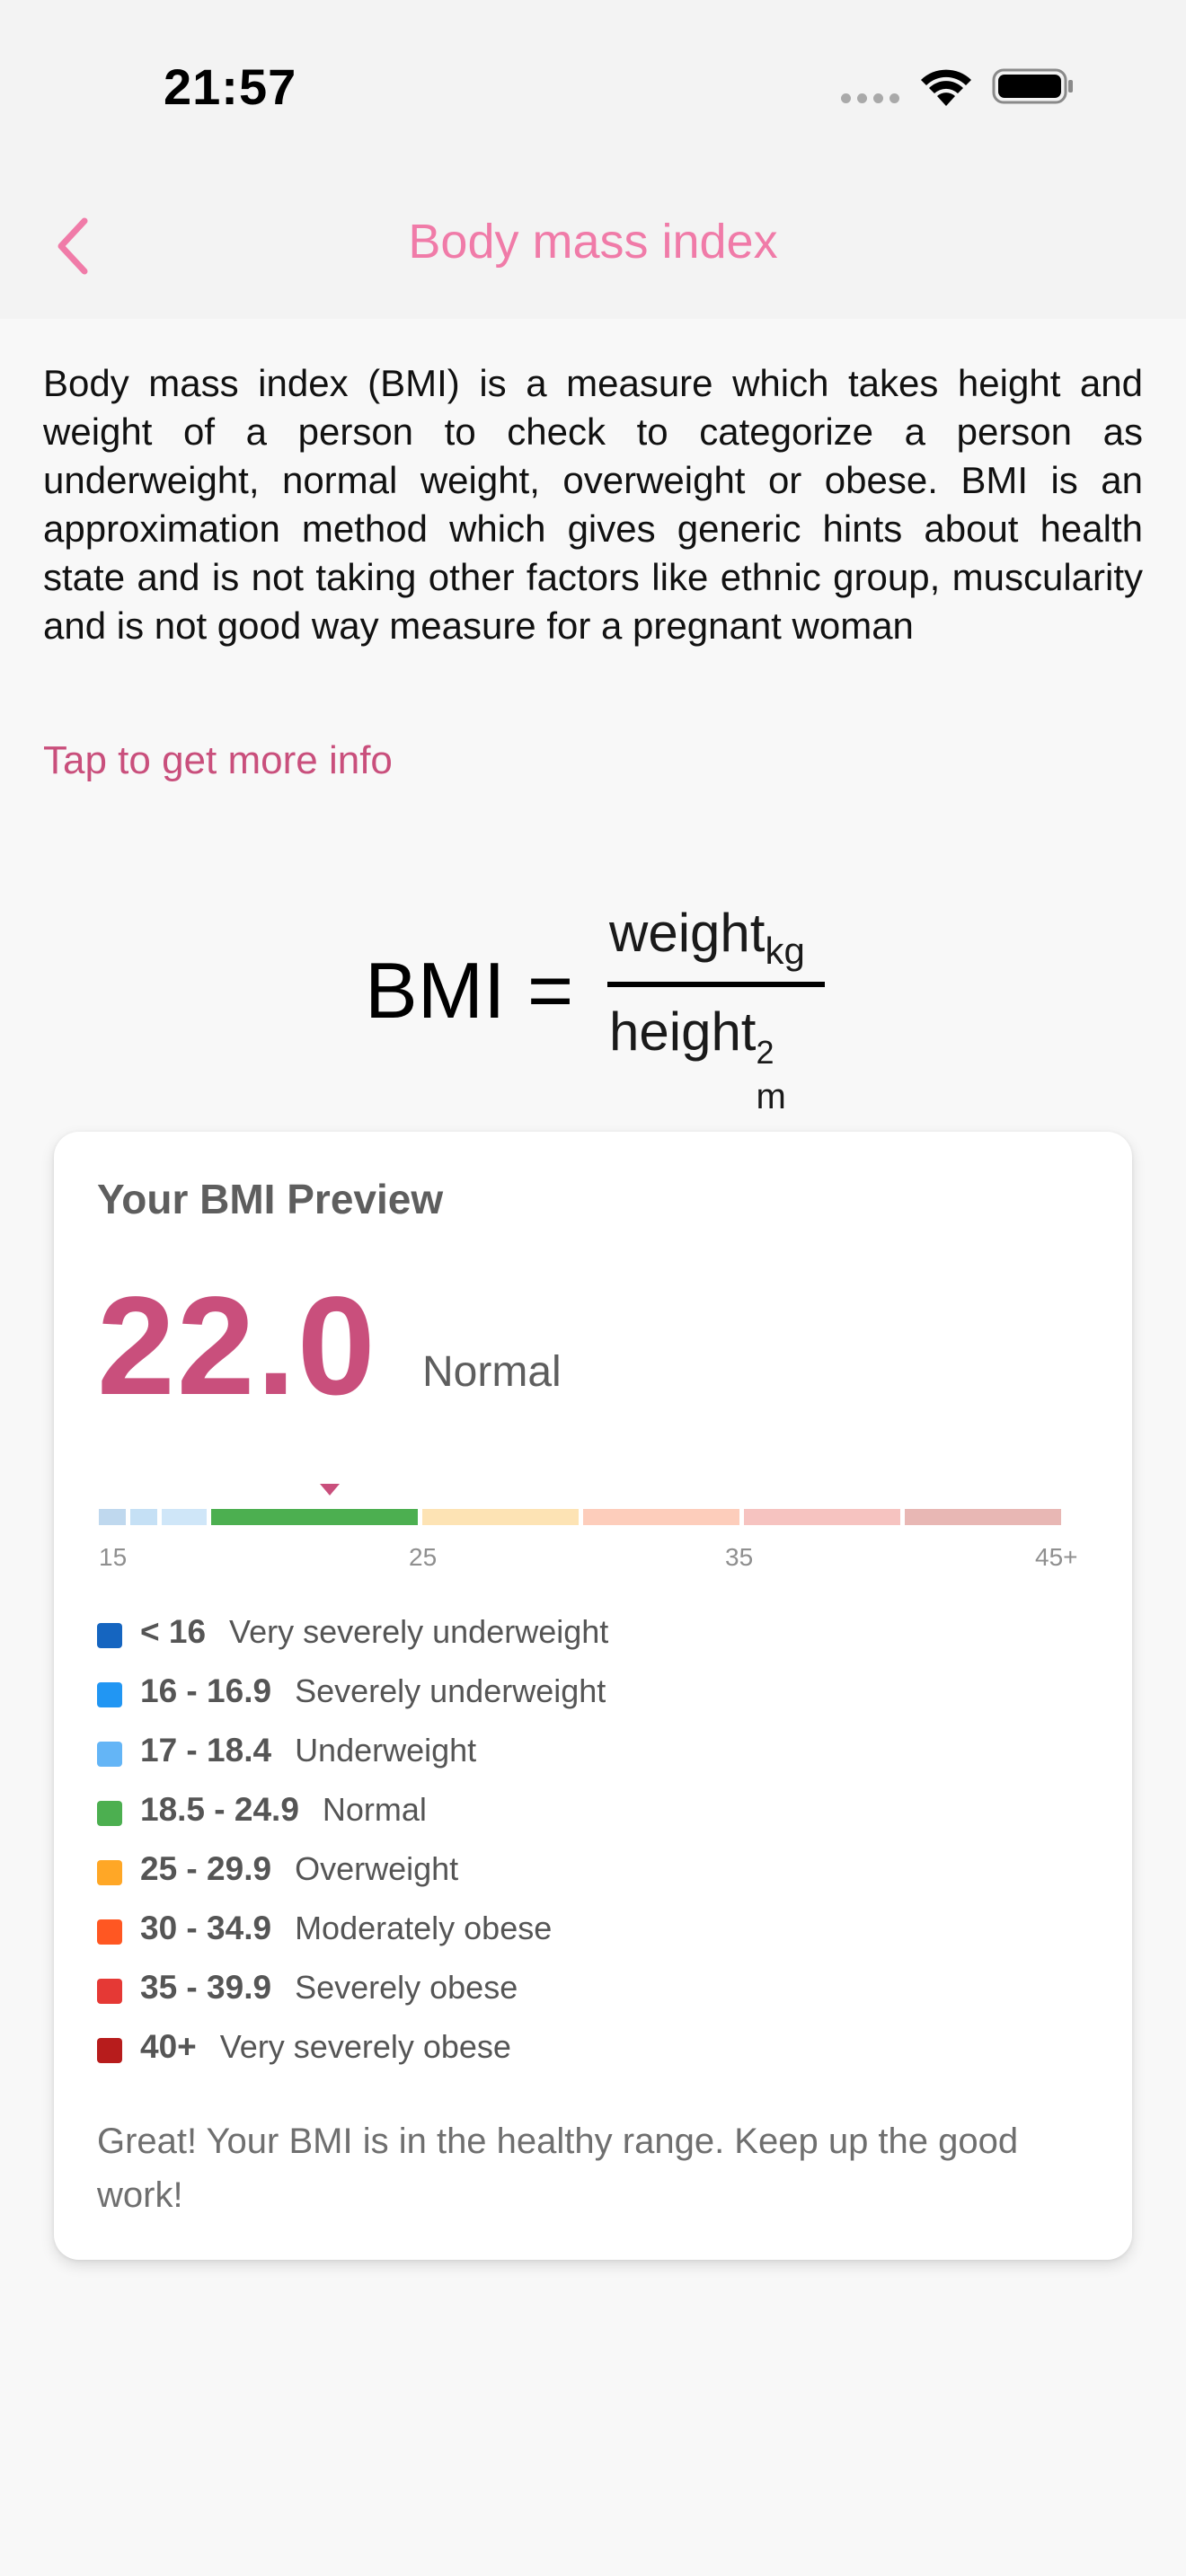 The width and height of the screenshot is (1186, 2576). I want to click on status-bar: 21:57, so click(593, 85).